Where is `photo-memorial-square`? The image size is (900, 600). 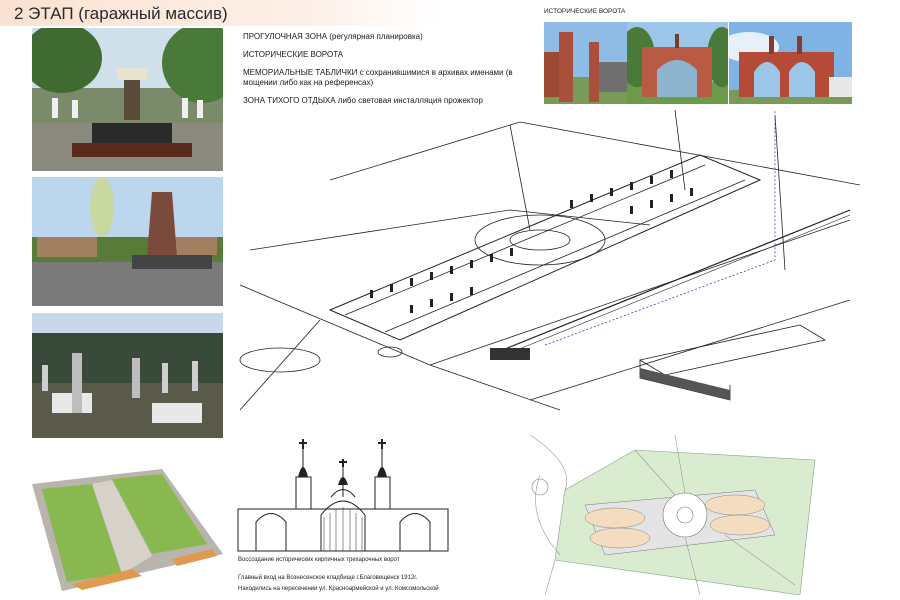 photo-memorial-square is located at coordinates (127, 99).